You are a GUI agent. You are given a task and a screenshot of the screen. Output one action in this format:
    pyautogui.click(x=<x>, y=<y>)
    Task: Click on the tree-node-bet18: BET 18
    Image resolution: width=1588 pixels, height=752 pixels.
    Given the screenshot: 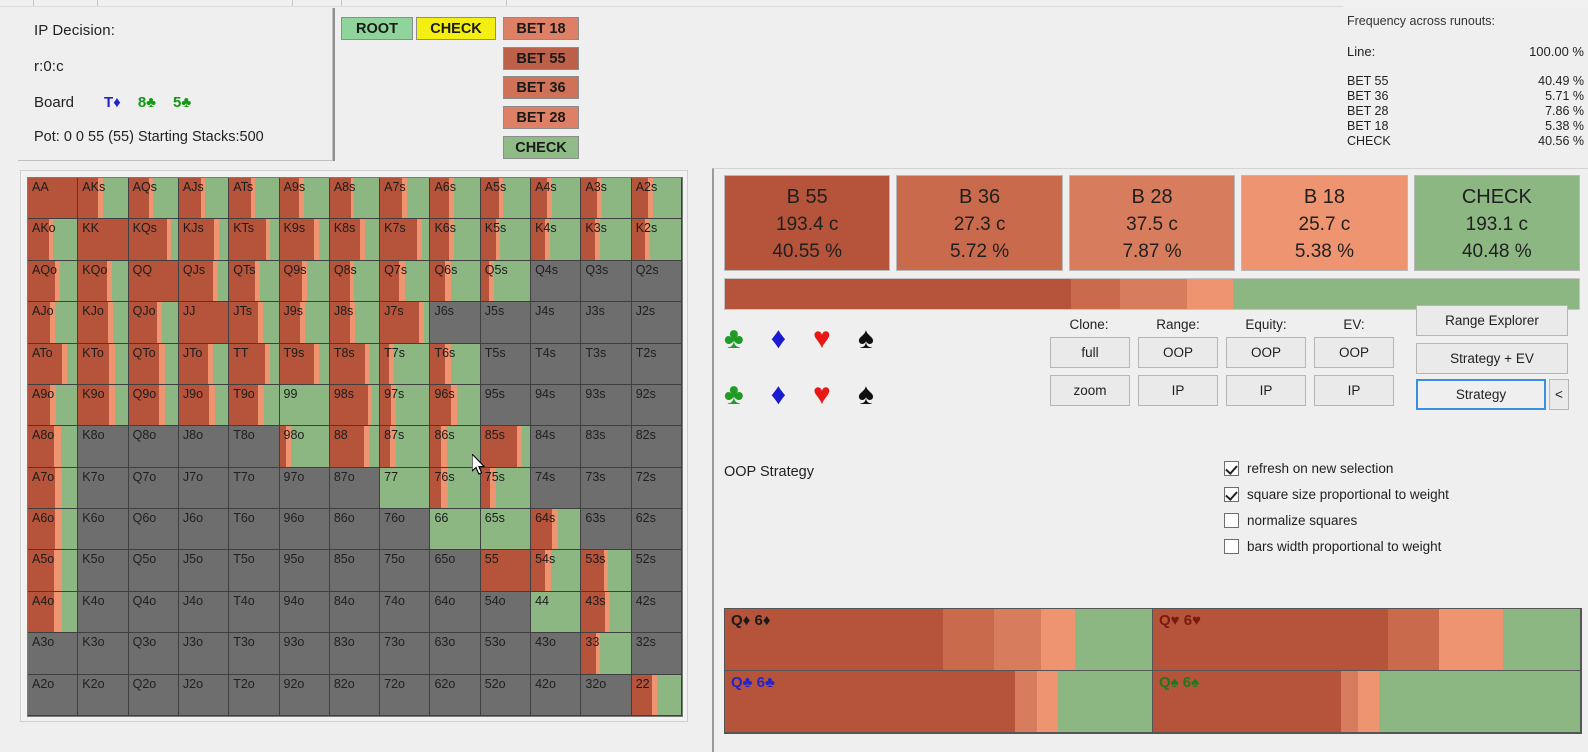 What is the action you would take?
    pyautogui.click(x=541, y=28)
    